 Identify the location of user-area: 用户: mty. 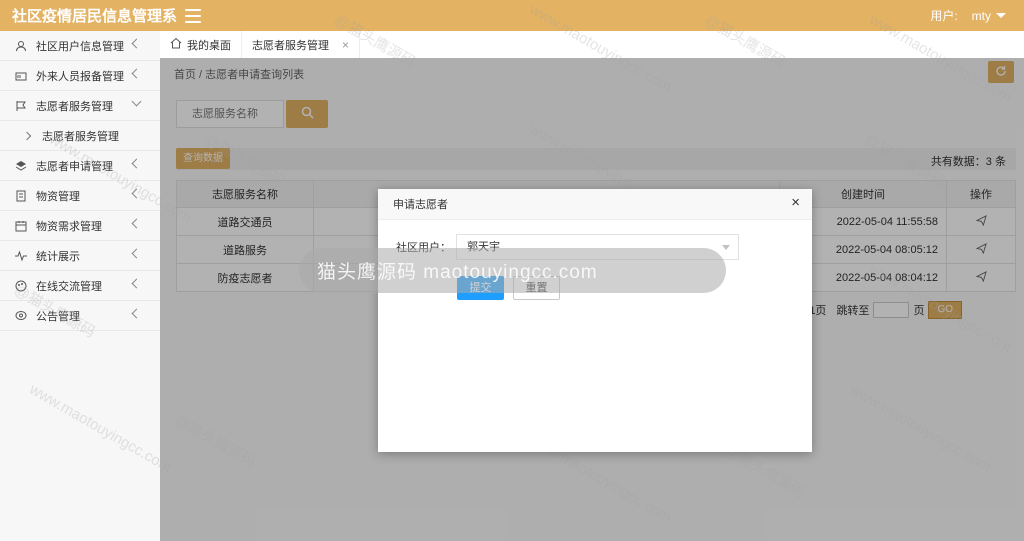
(968, 15).